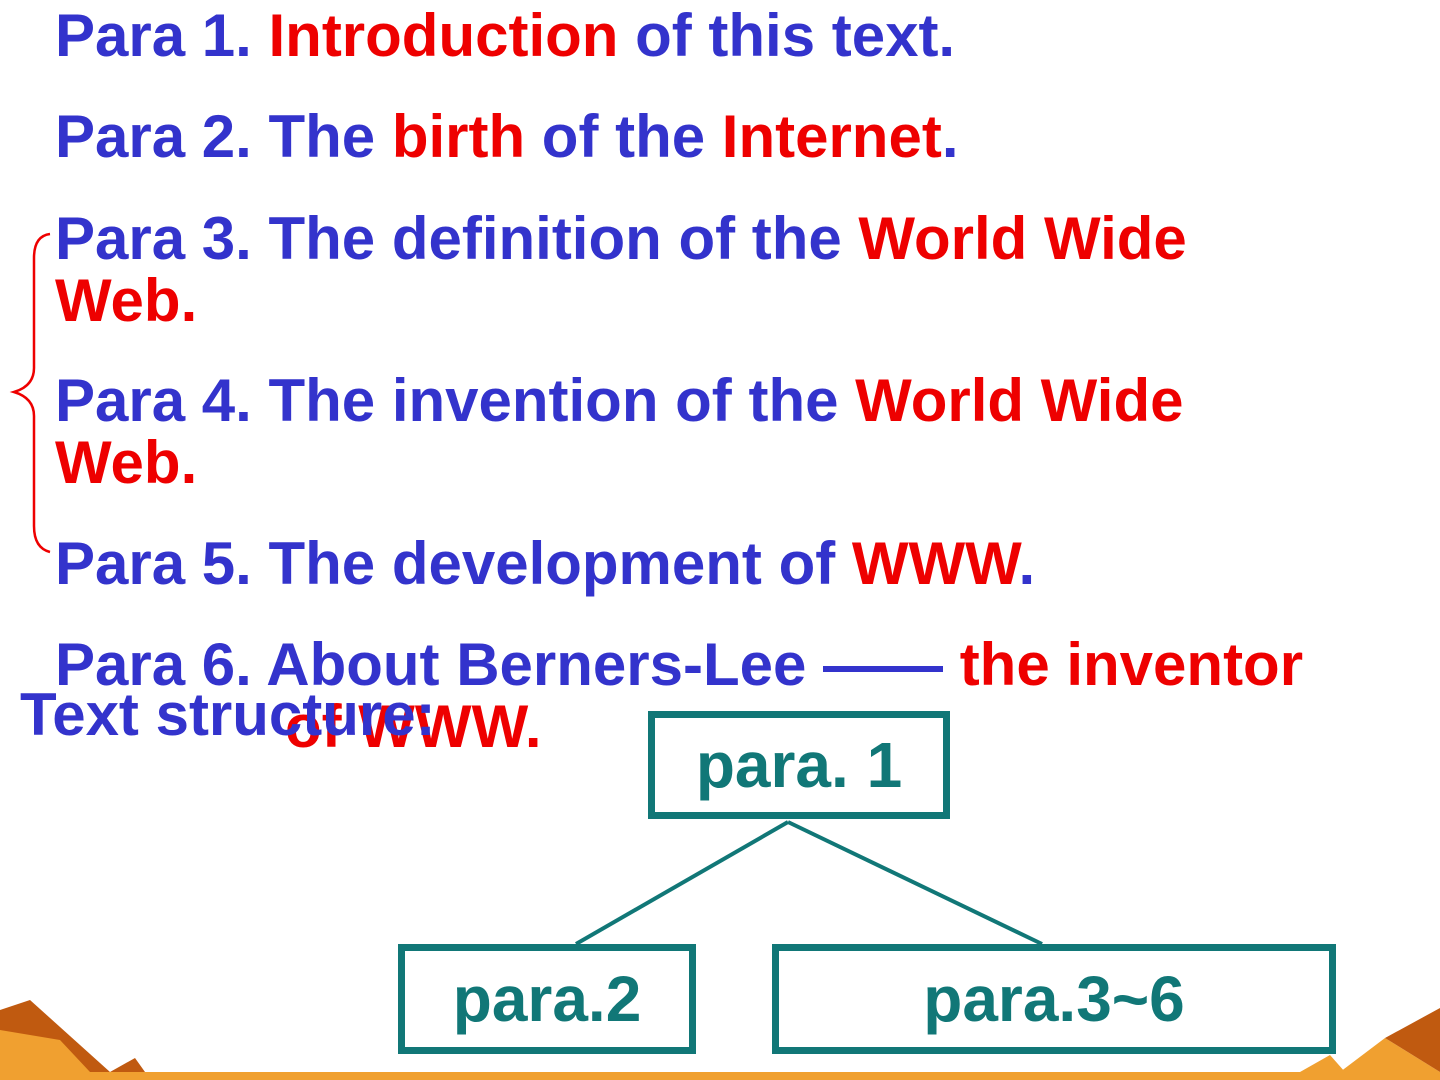 The image size is (1440, 1080). Describe the element at coordinates (720, 1076) in the screenshot. I see `bottom-stripe` at that location.